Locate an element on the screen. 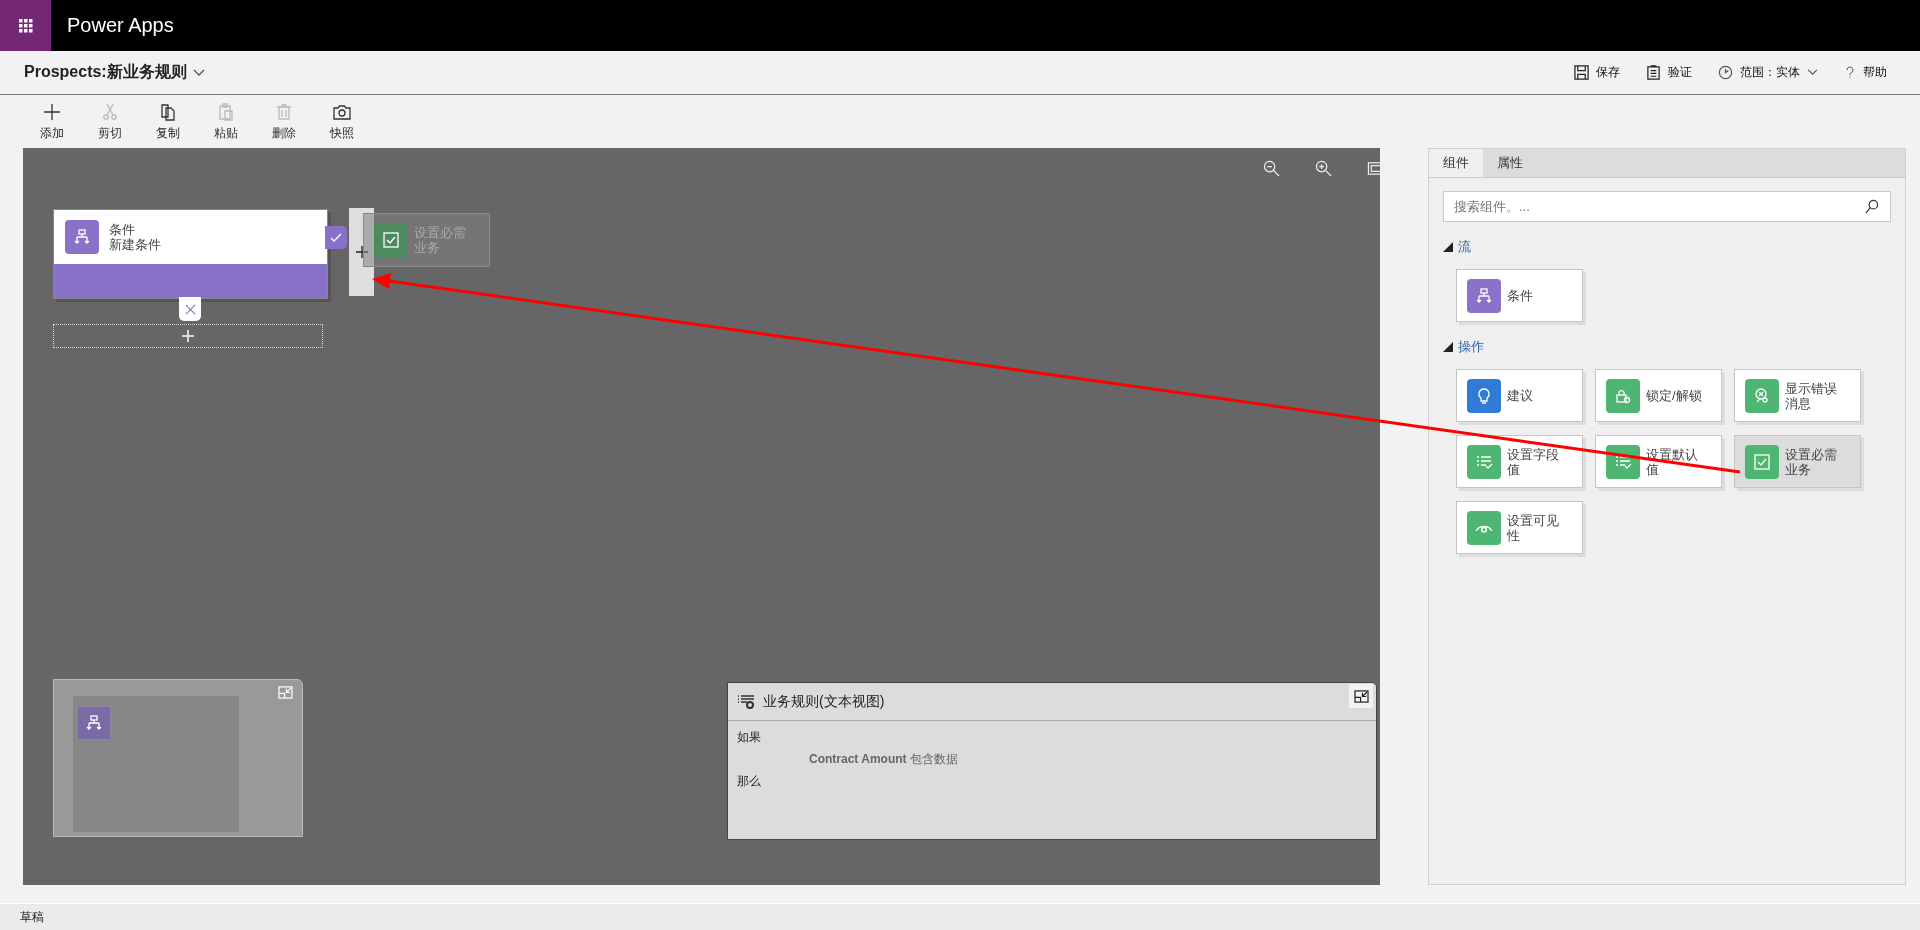  snapshot-button: 快照 is located at coordinates (342, 121).